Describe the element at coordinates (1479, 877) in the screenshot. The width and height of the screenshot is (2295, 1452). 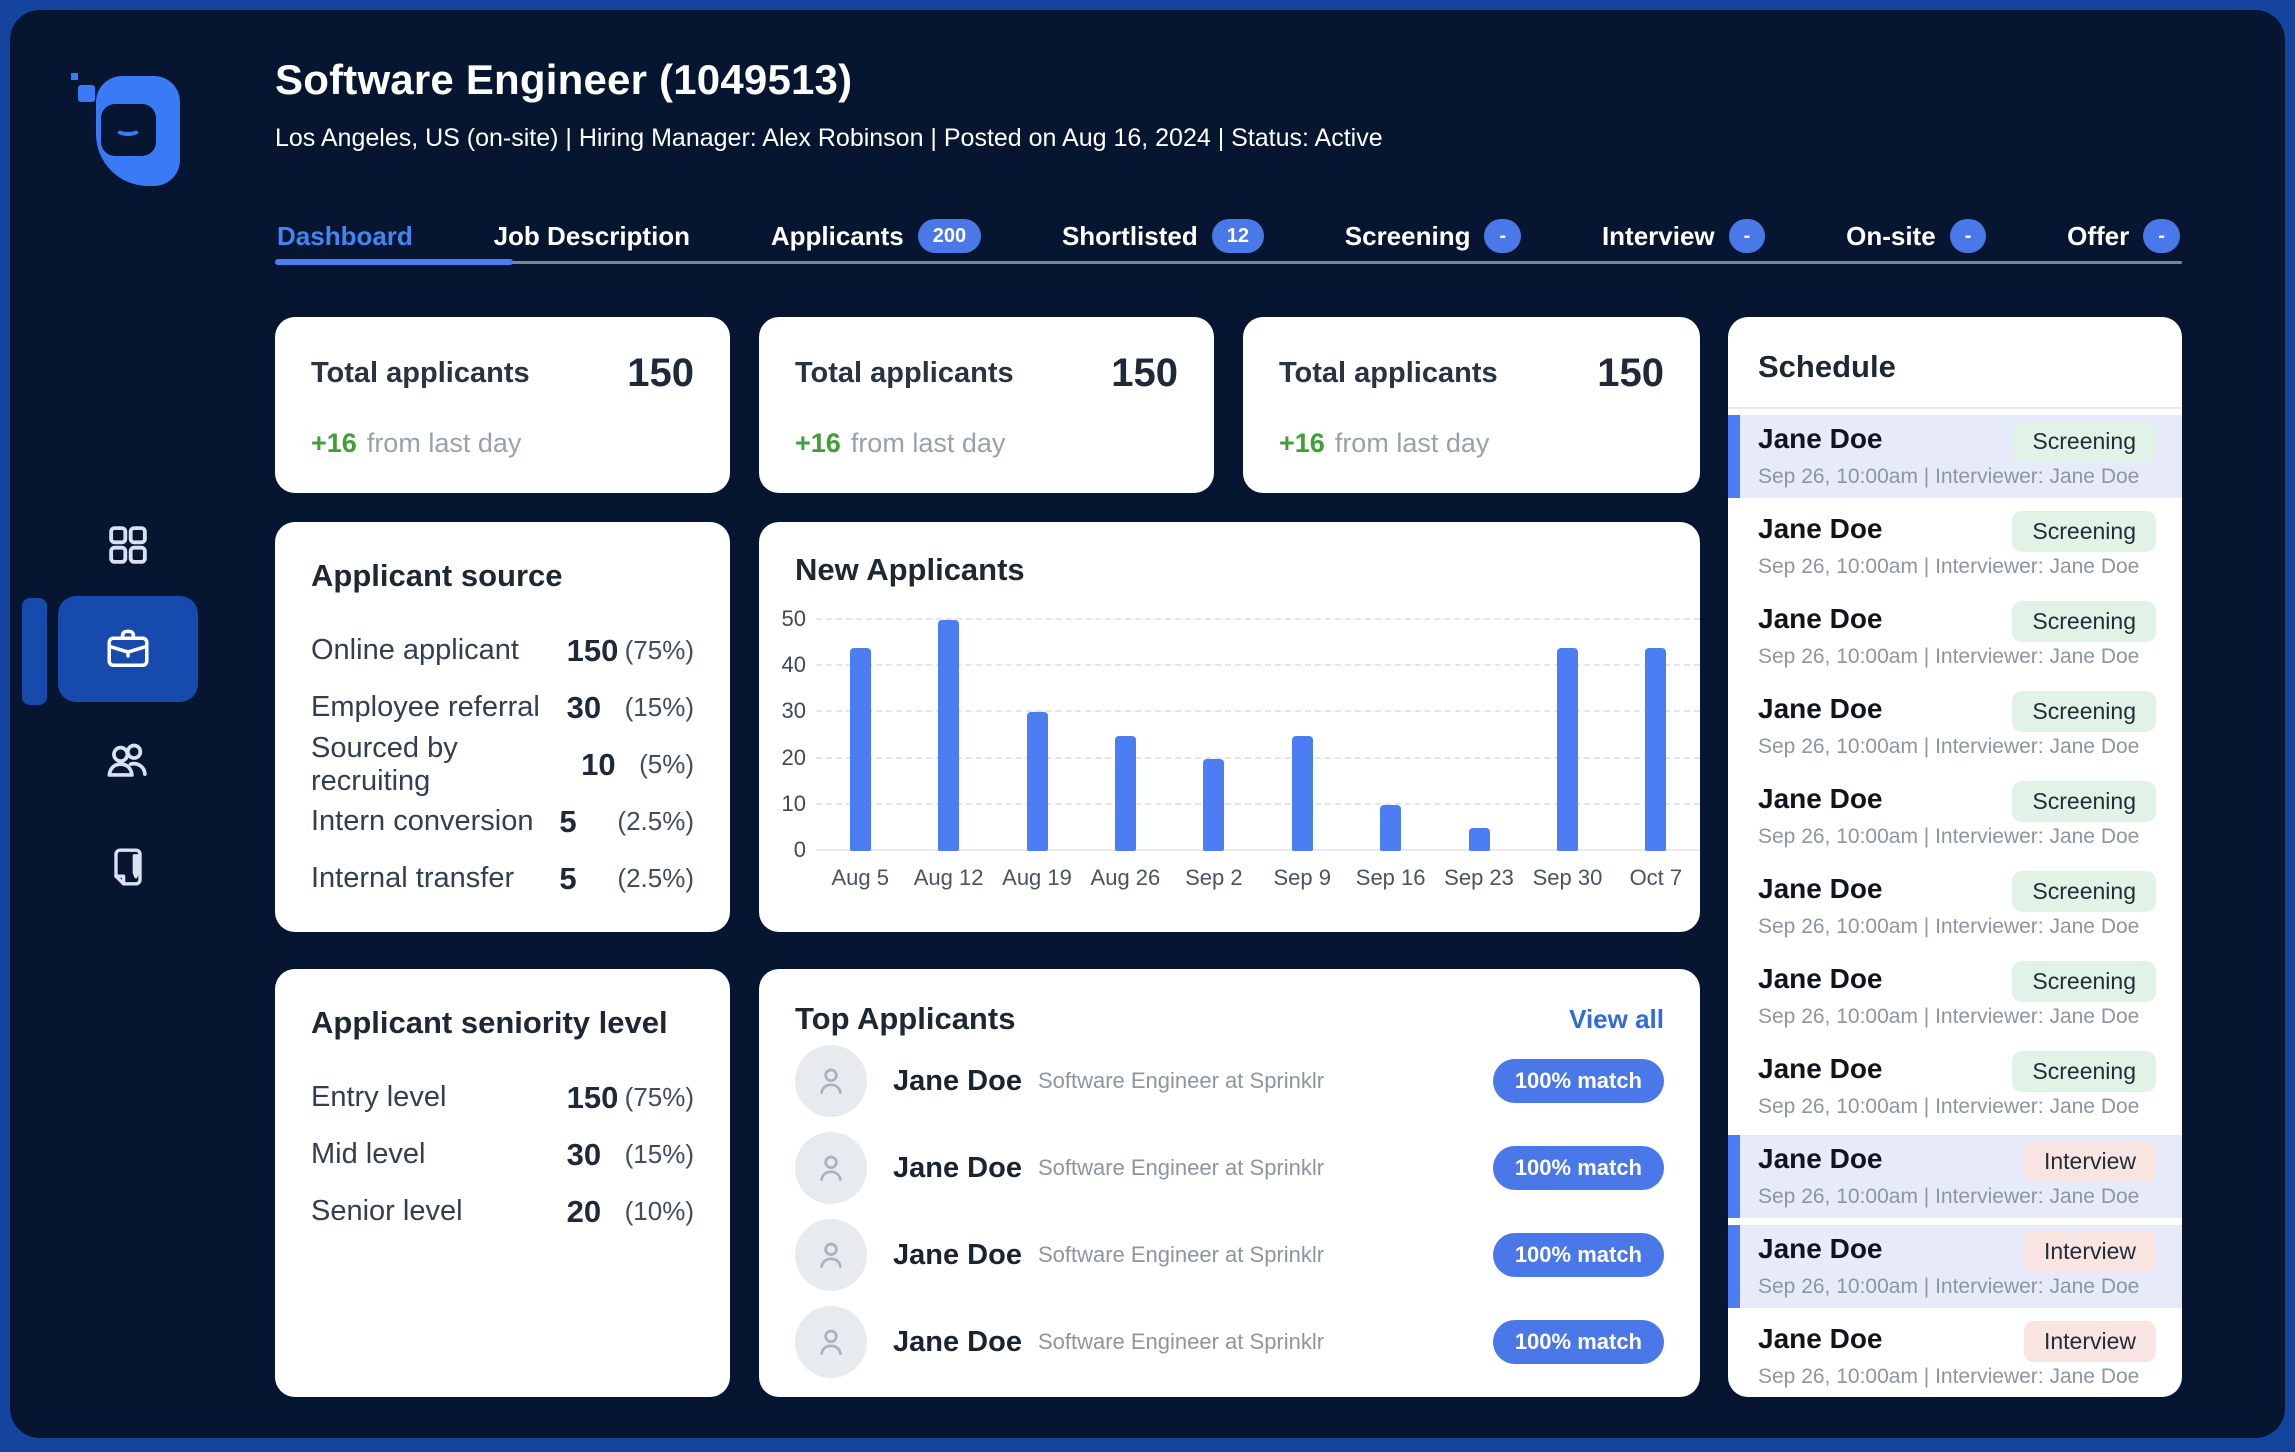
I see `x-axis-tick: Sep 23` at that location.